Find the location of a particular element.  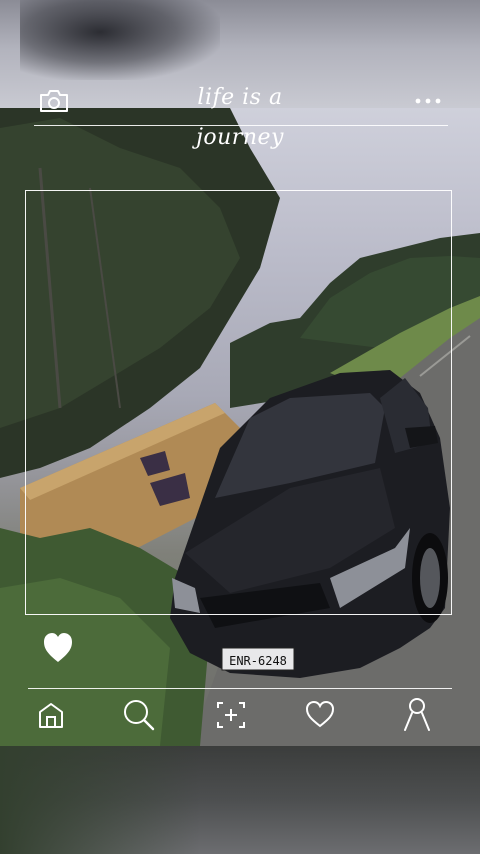

search-icon is located at coordinates (139, 715).